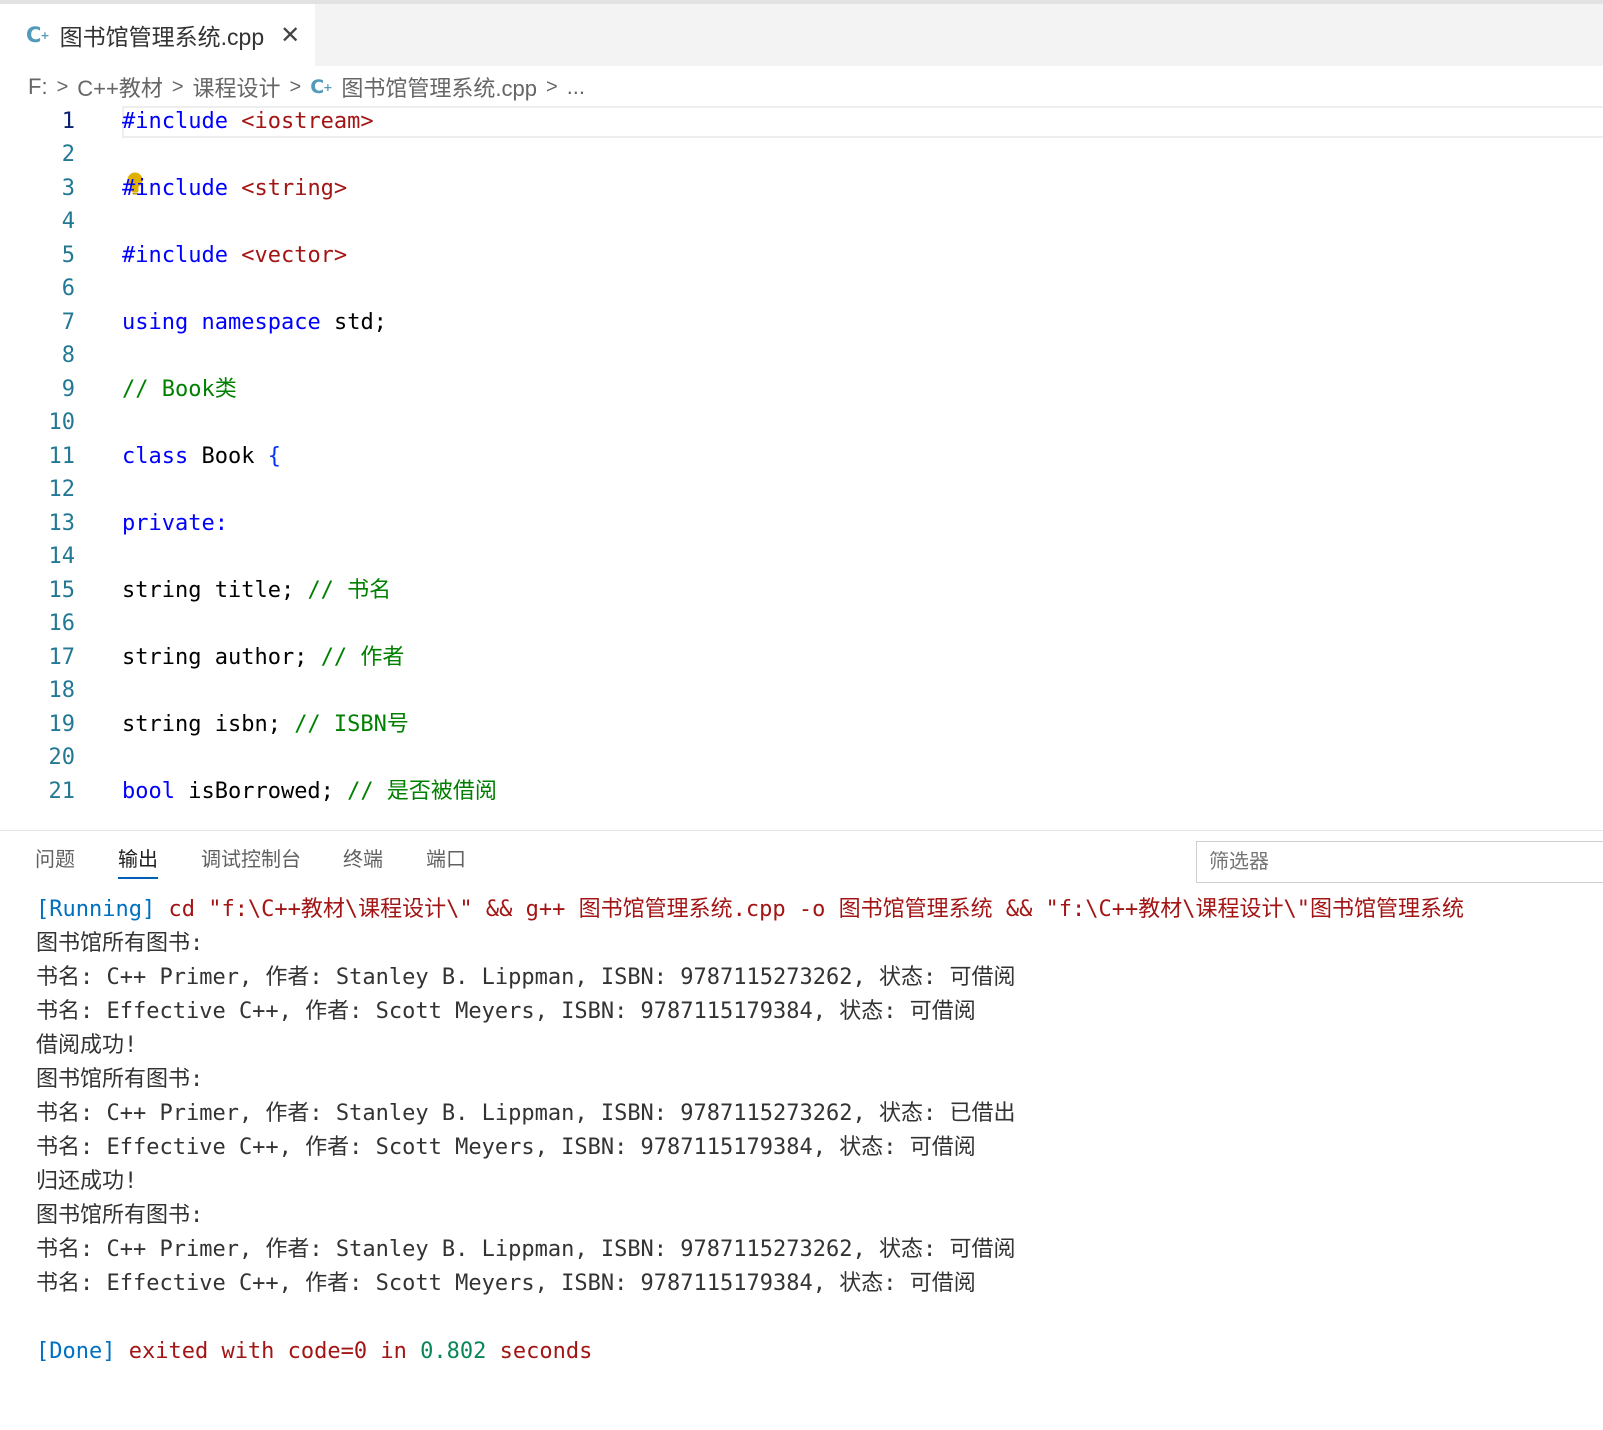 This screenshot has width=1603, height=1430. Describe the element at coordinates (362, 657) in the screenshot. I see `comment-token: // 作者` at that location.